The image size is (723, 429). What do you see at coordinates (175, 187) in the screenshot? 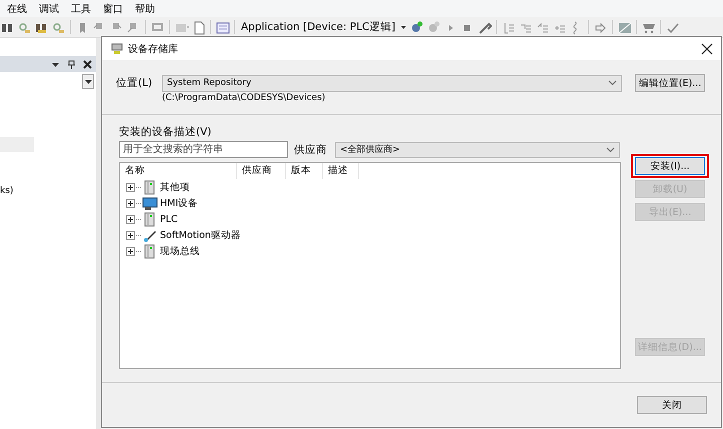
I see `tree-item: 其他项` at bounding box center [175, 187].